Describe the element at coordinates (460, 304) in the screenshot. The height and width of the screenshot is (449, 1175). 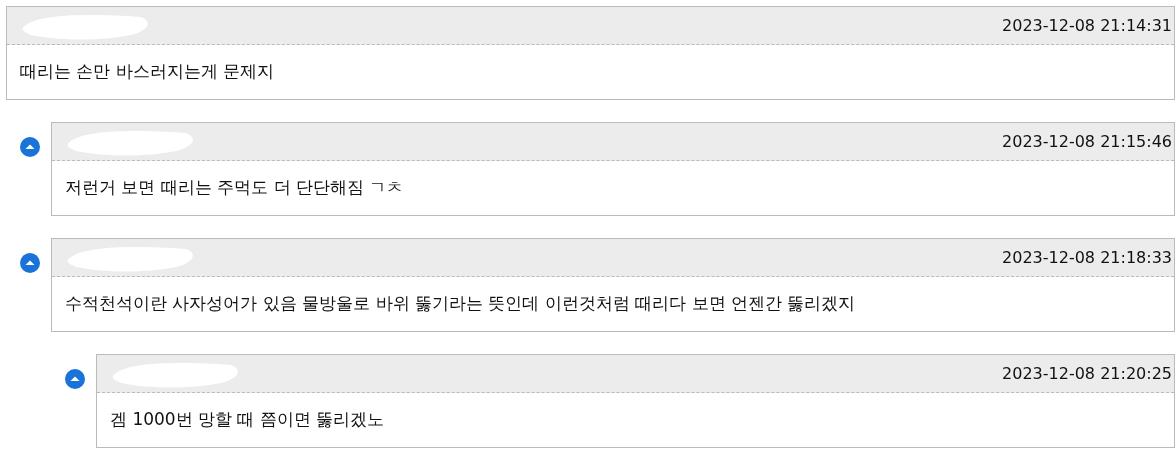
I see `comment-text: 수적천석이란 사자성어가 있음 물방울로 바위 뚫기라는 뜻인데 이런것처럼 때리다 보면 언젠간 뚫리겠지` at that location.